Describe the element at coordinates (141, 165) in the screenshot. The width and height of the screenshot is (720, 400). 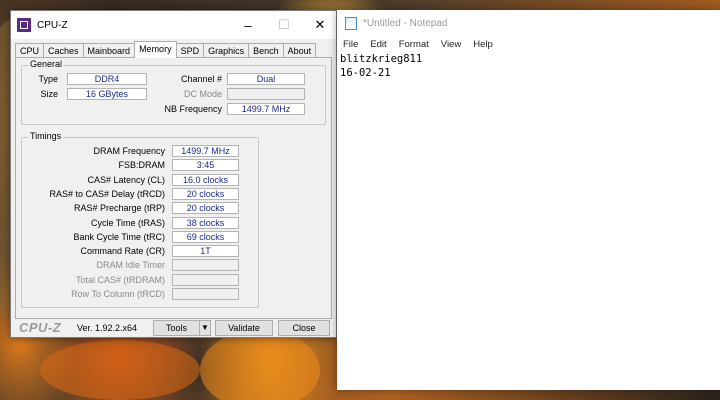
I see `timing-label: FSB:DRAM` at that location.